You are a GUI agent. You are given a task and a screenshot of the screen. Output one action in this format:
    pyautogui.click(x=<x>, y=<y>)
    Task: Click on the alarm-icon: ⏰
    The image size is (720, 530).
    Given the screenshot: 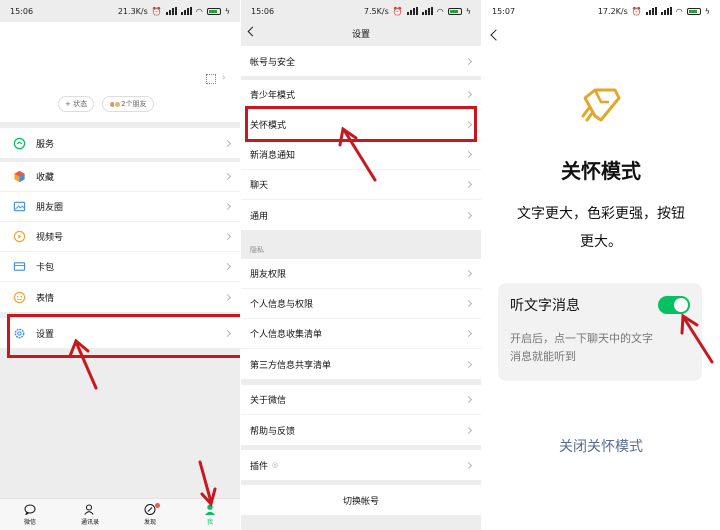 What is the action you would take?
    pyautogui.click(x=636, y=11)
    